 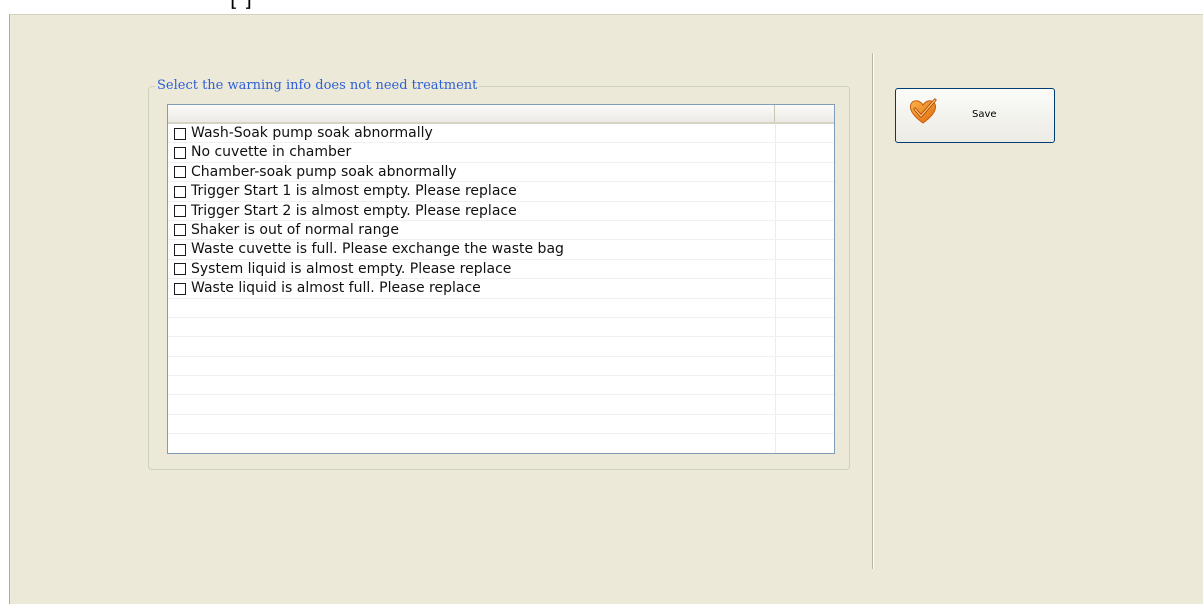 What do you see at coordinates (804, 113) in the screenshot?
I see `column-header-extra` at bounding box center [804, 113].